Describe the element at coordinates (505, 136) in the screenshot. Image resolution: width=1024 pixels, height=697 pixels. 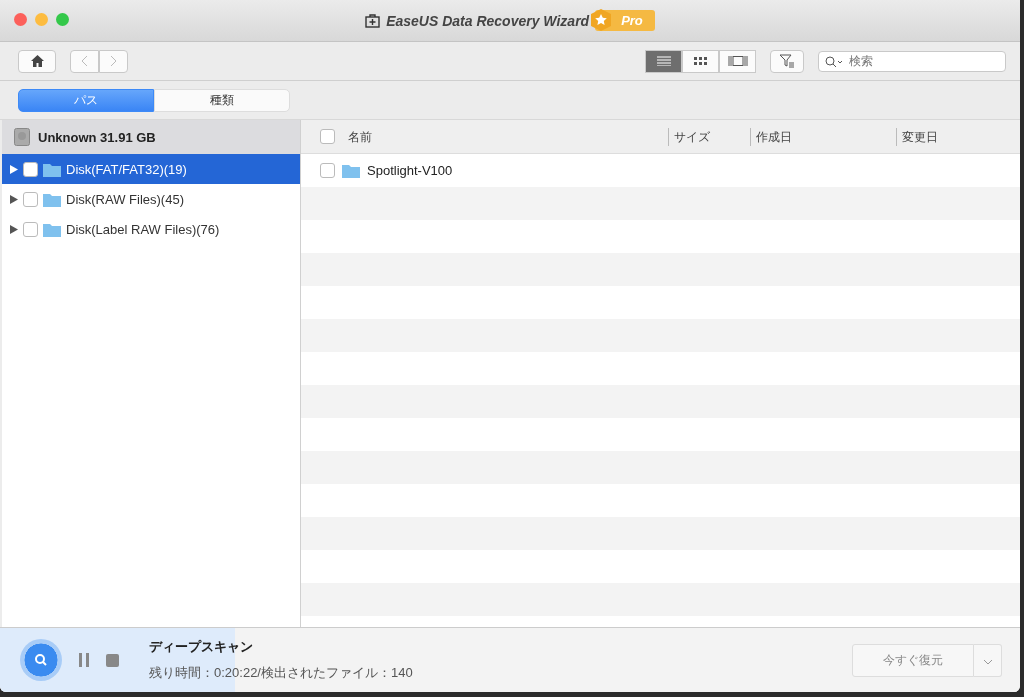
I see `column-header: 名前` at that location.